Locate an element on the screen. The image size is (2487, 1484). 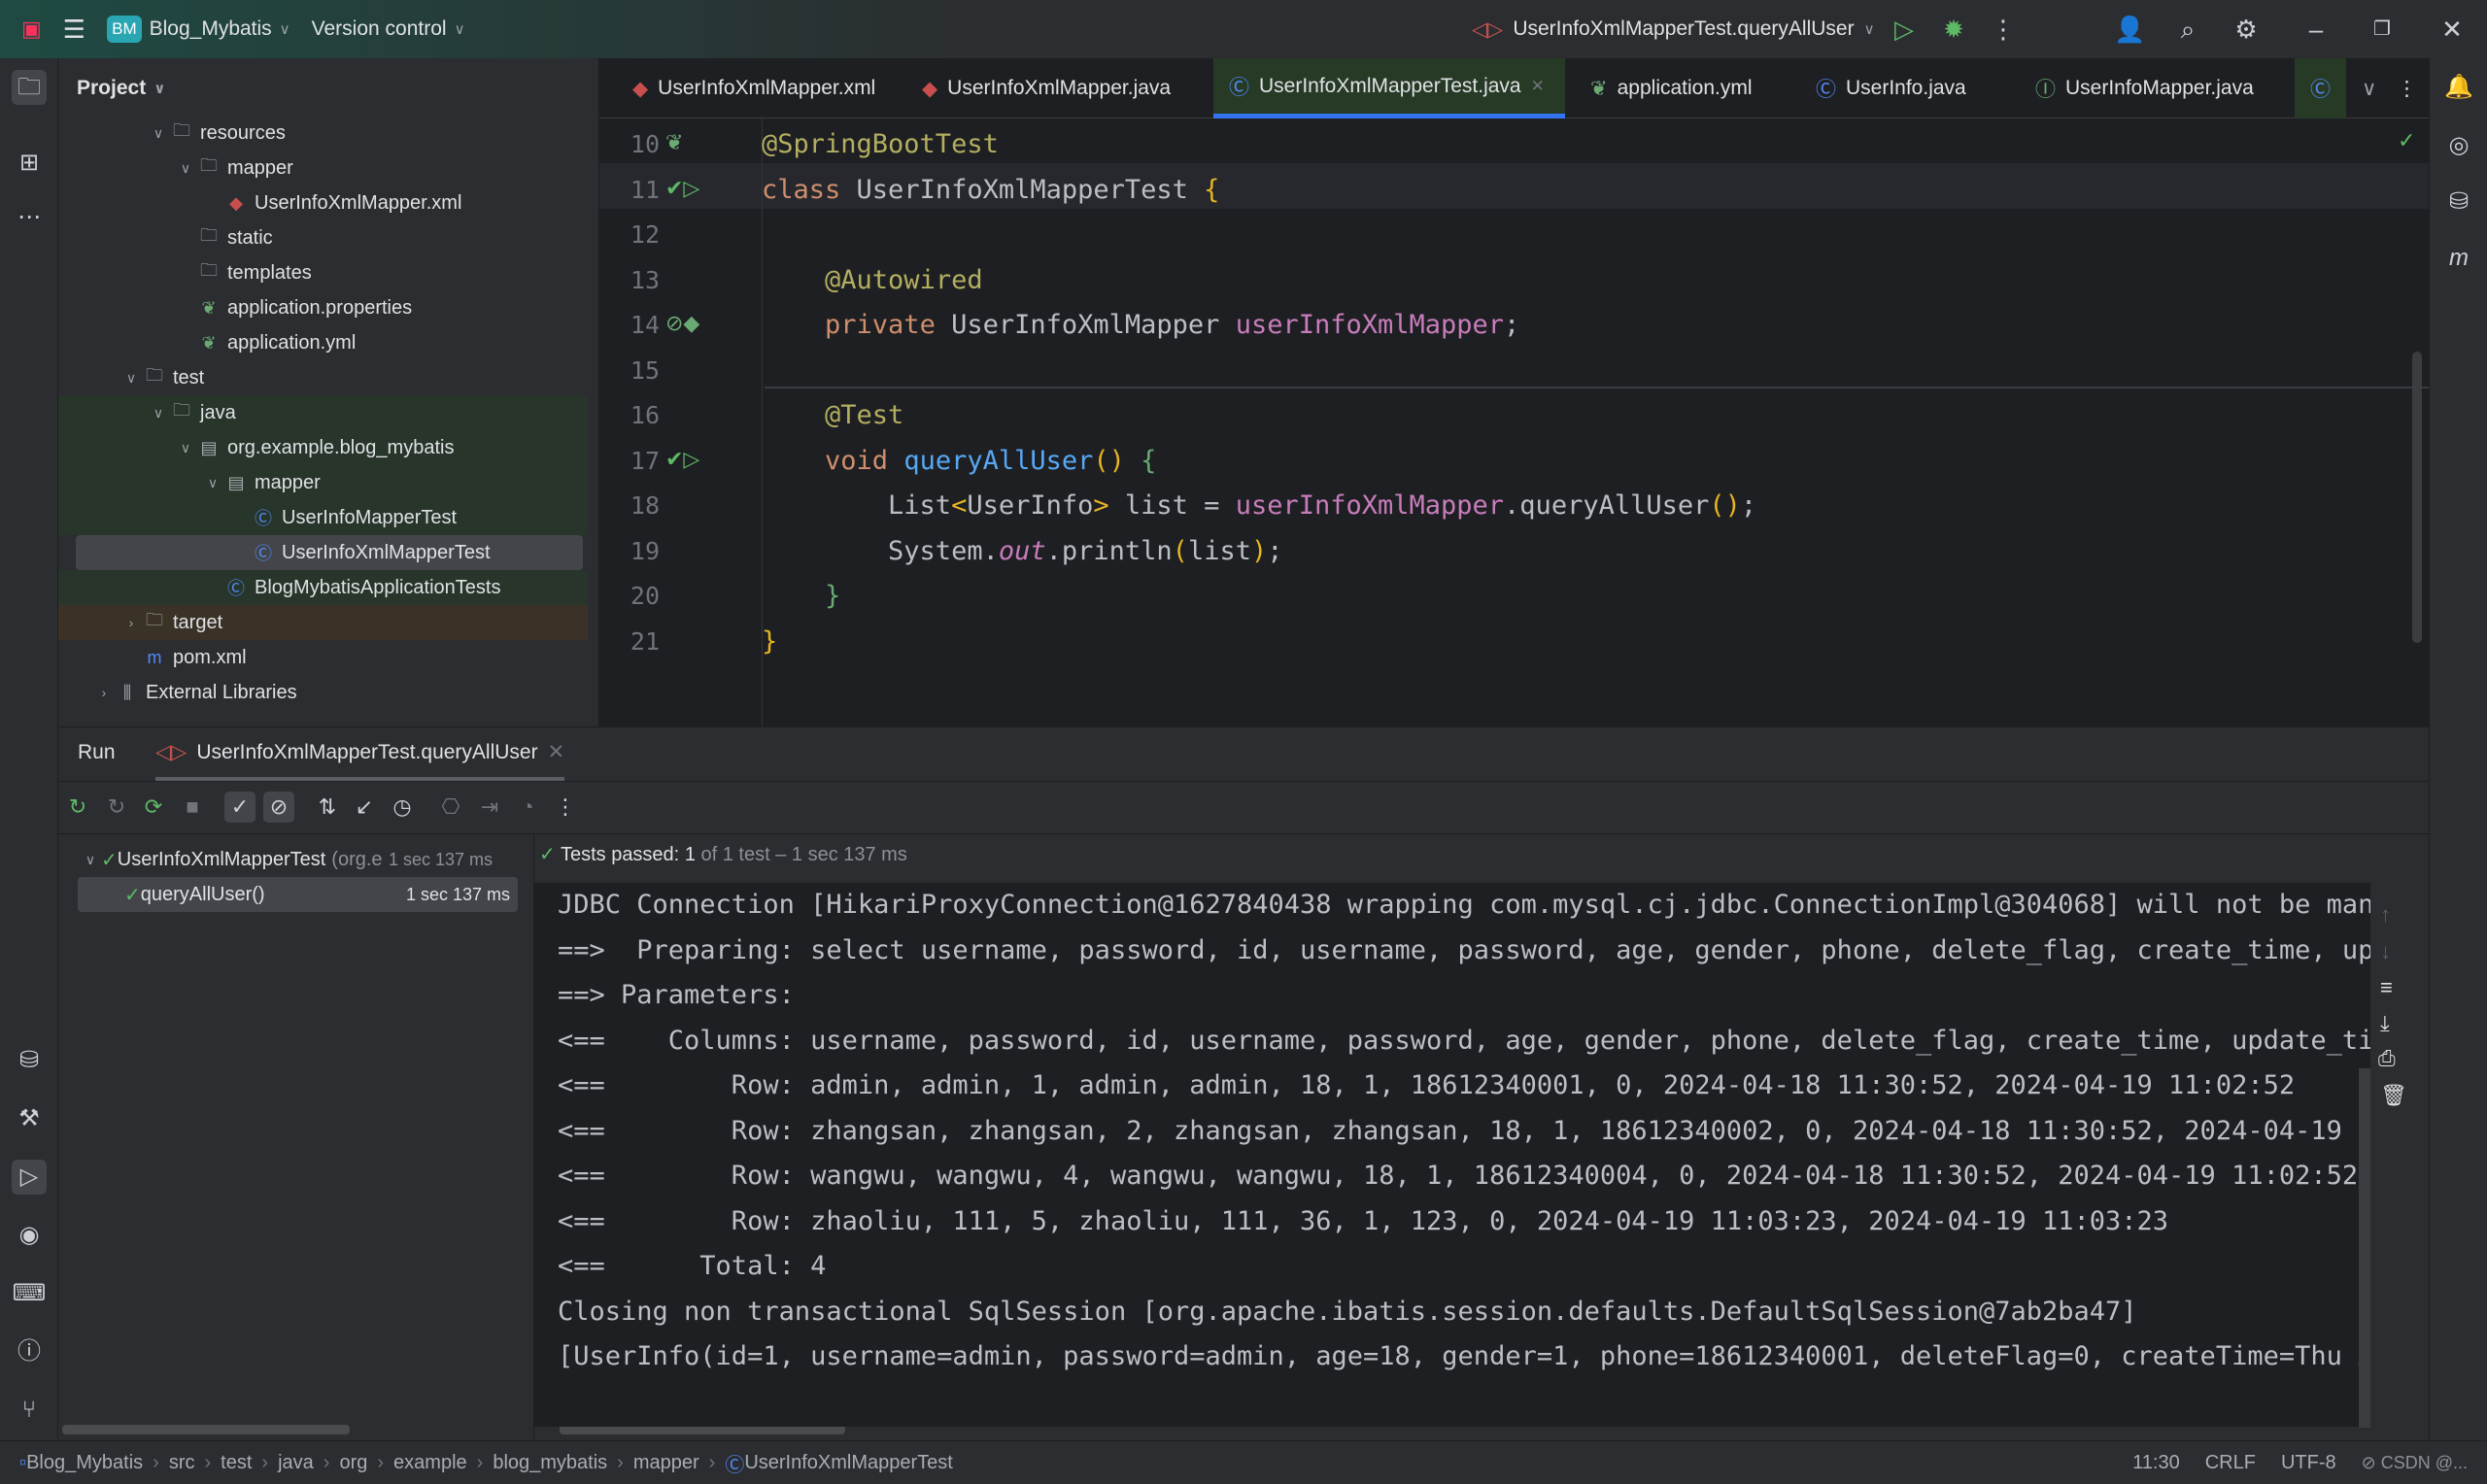
breadcrumb-item: blog_mybatis is located at coordinates (550, 1463).